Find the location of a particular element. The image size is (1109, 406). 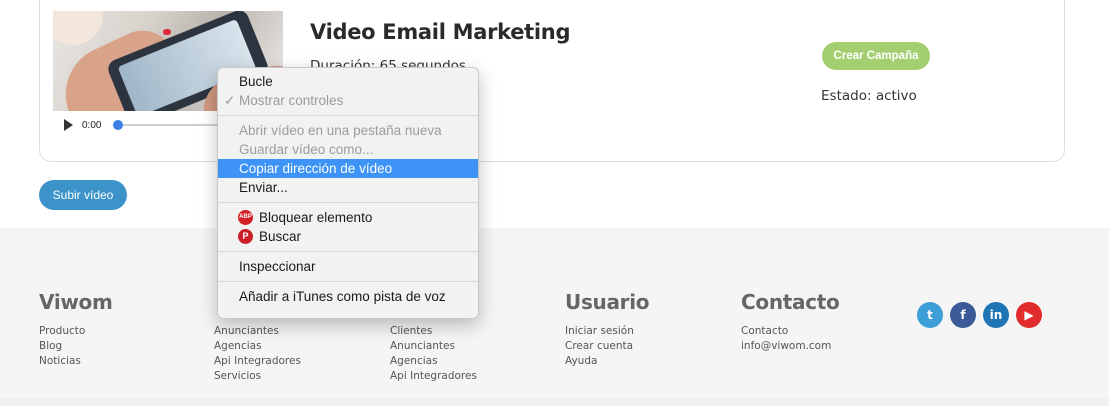

footer-column-viwom: Viwom Producto Blog Noticias is located at coordinates (76, 329).